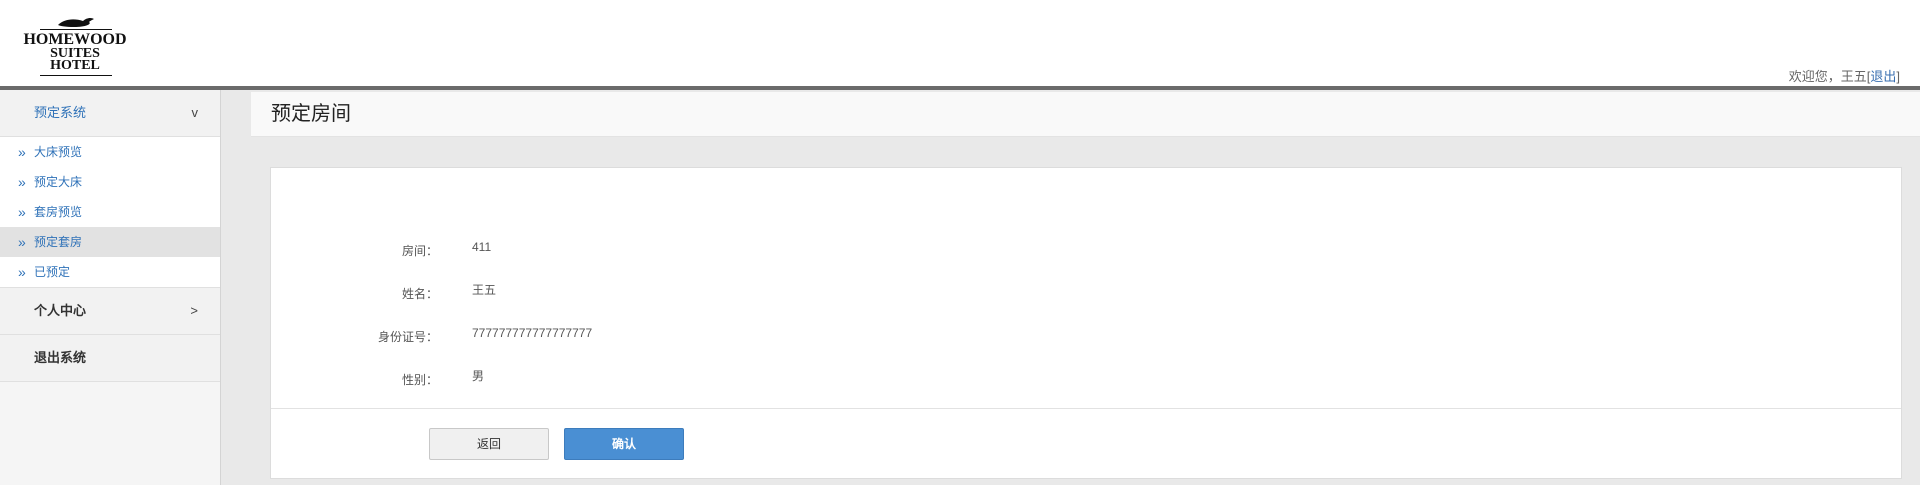 The width and height of the screenshot is (1920, 485). Describe the element at coordinates (482, 247) in the screenshot. I see `room-value: 411` at that location.